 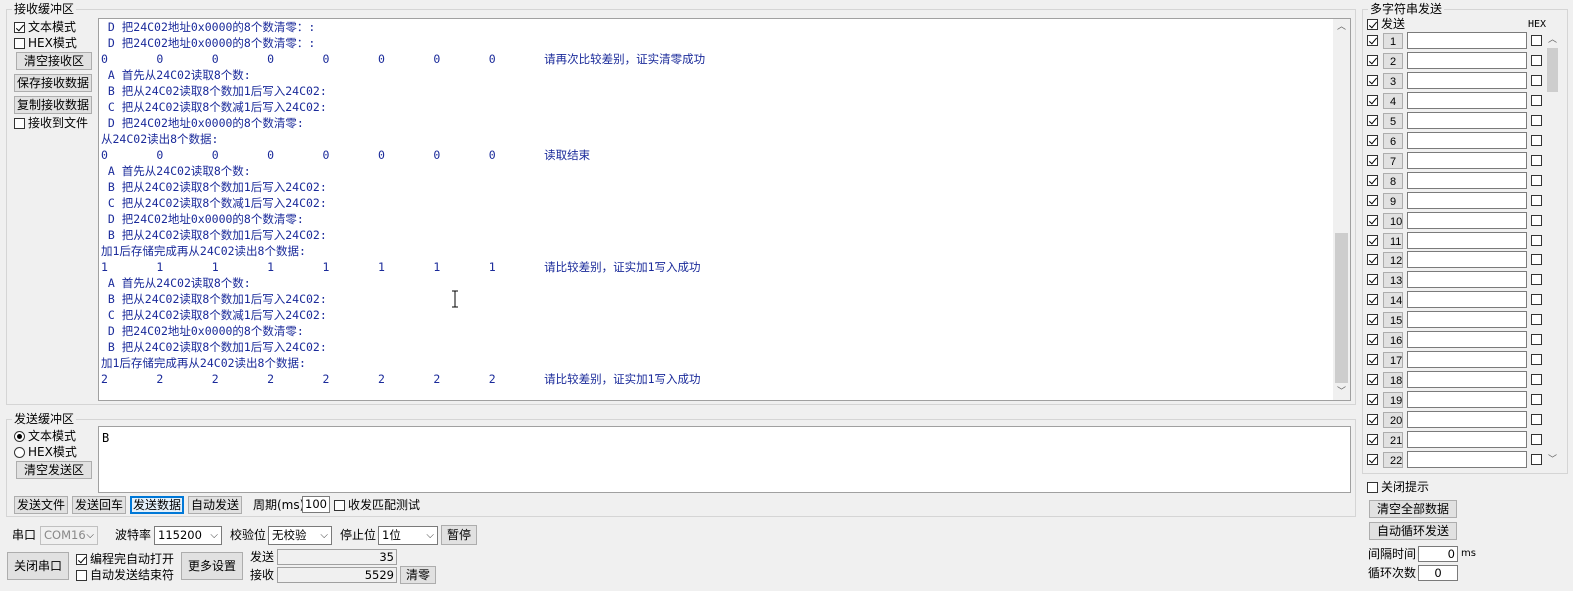 What do you see at coordinates (45, 436) in the screenshot?
I see `send-text-mode-radio: 文本模式` at bounding box center [45, 436].